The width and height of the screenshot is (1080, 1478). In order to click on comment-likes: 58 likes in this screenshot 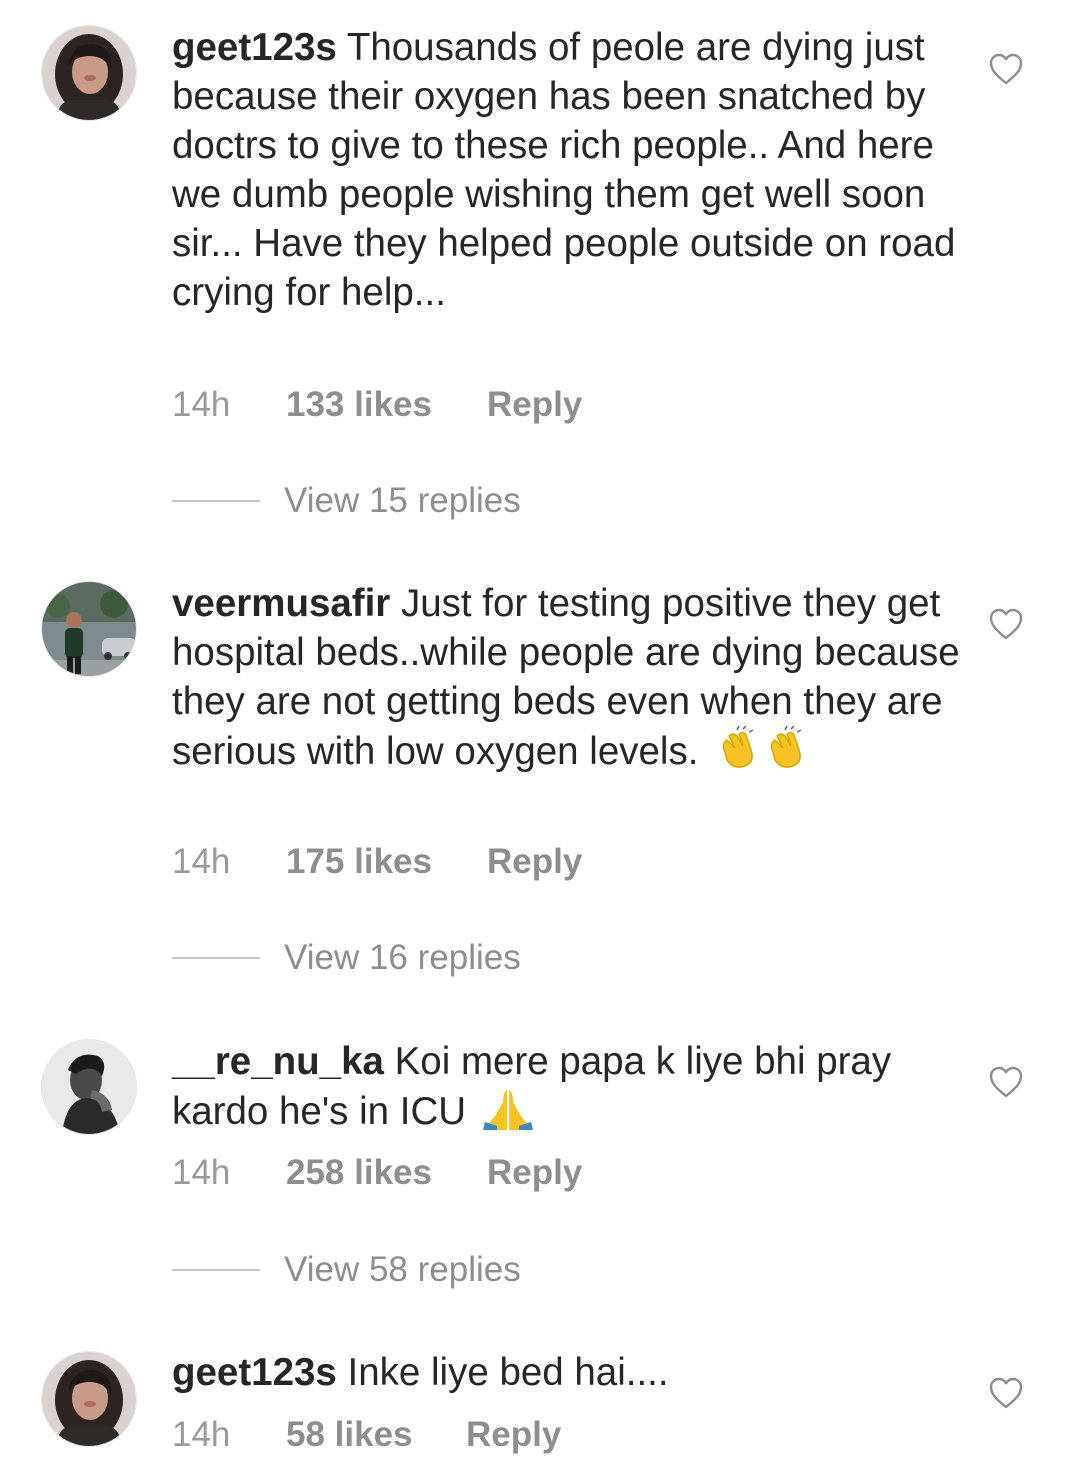, I will do `click(349, 1435)`.